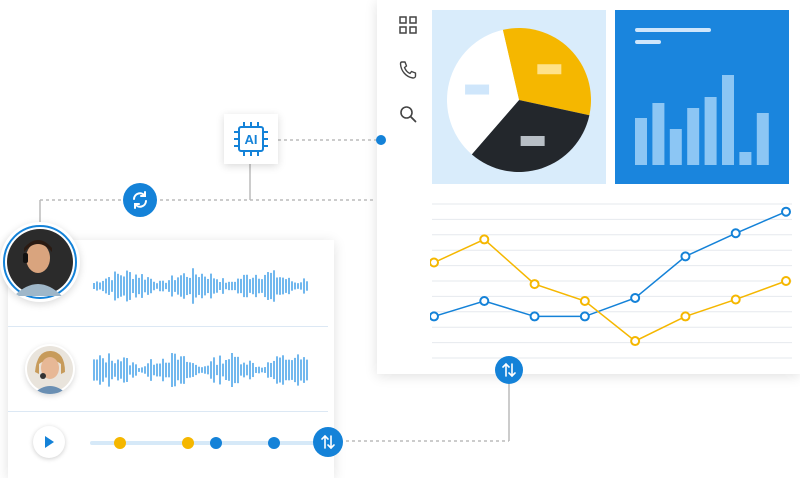 This screenshot has width=800, height=478. Describe the element at coordinates (40, 262) in the screenshot. I see `agent-avatar` at that location.